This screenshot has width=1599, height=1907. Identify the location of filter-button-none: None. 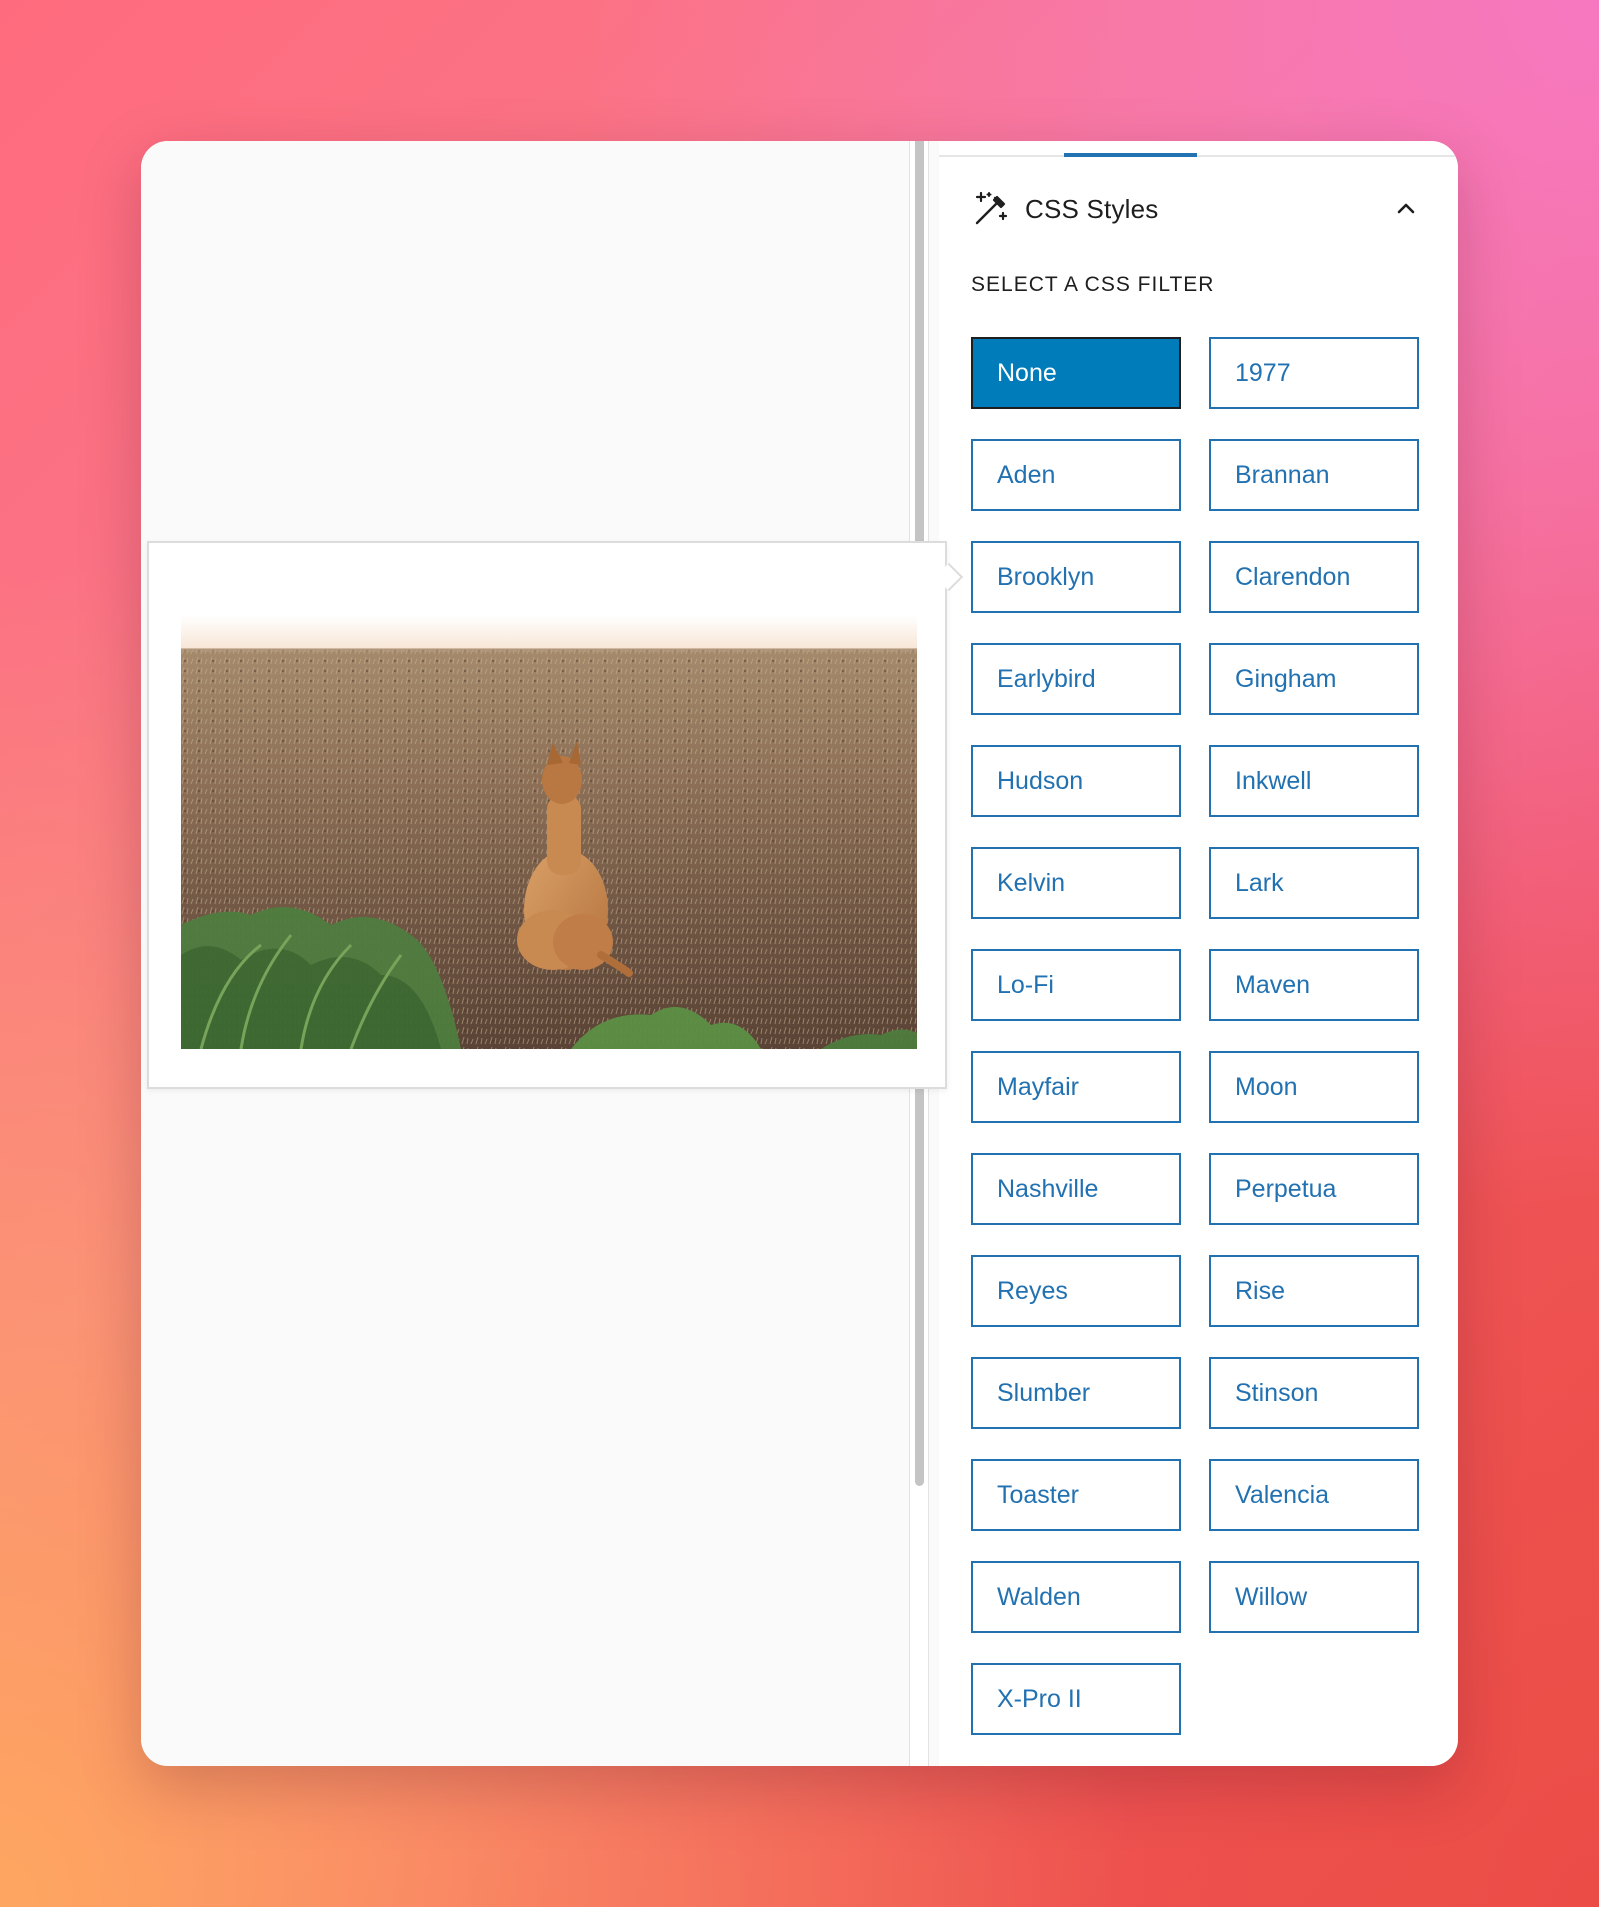
(1076, 373).